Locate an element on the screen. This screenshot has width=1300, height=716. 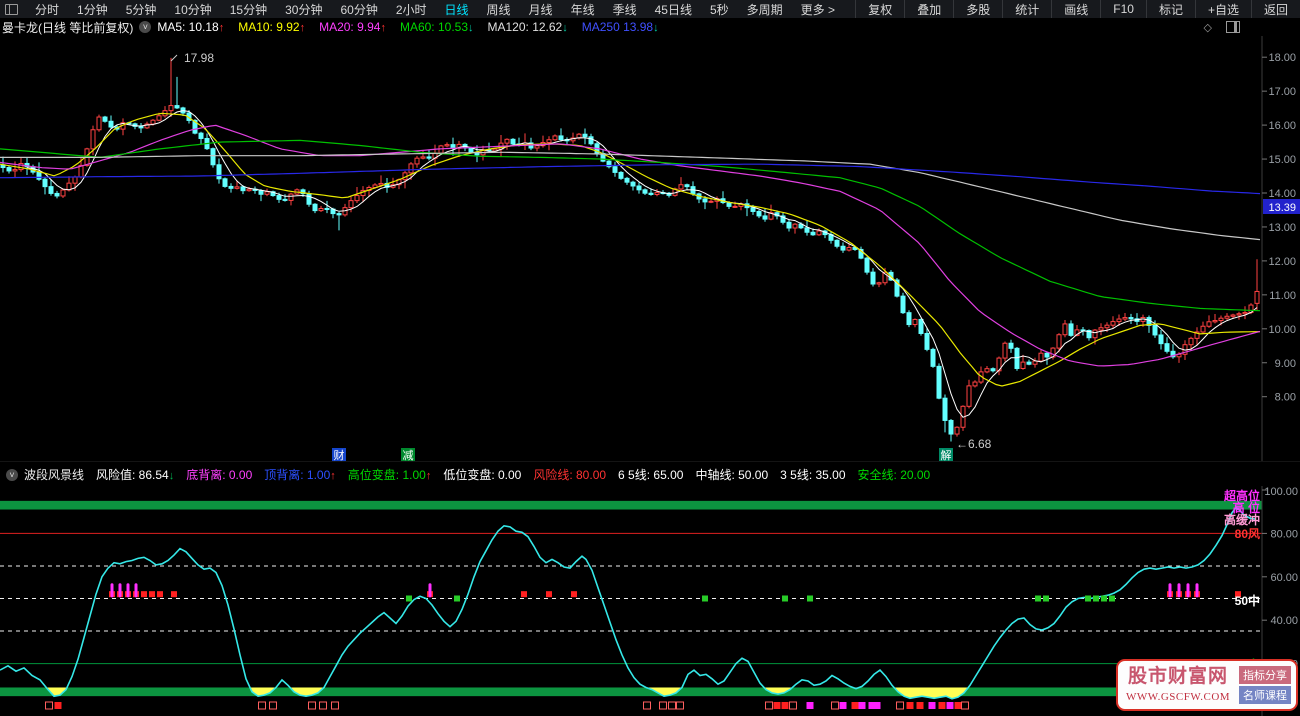
period-item-周线: 周线 is located at coordinates (499, 10).